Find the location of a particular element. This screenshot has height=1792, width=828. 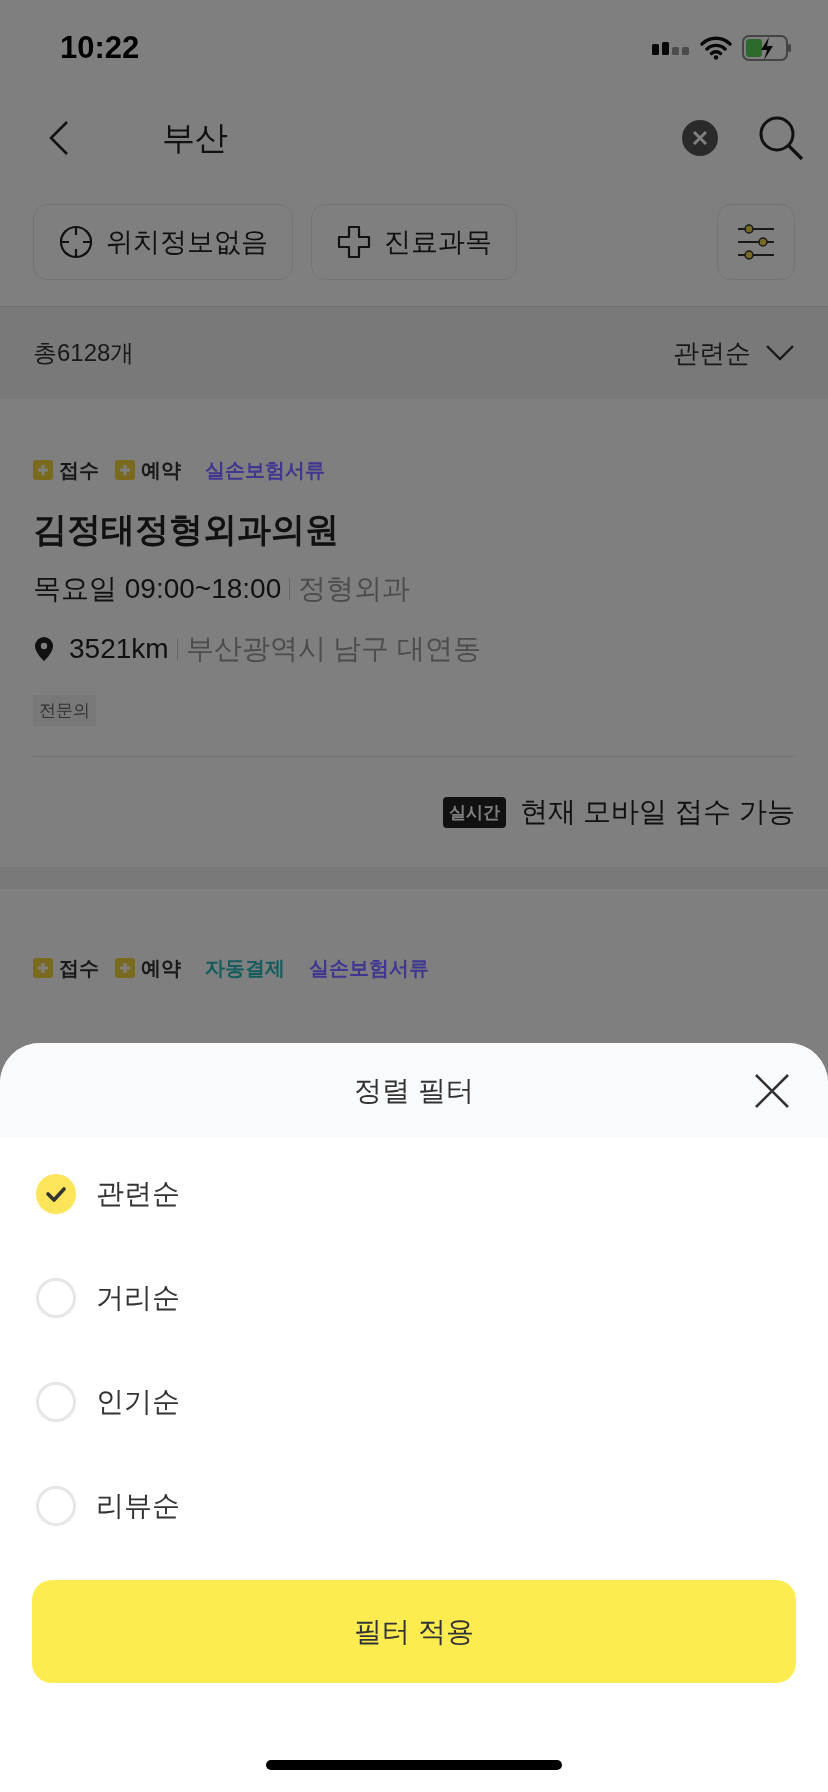

back-icon is located at coordinates (59, 138).